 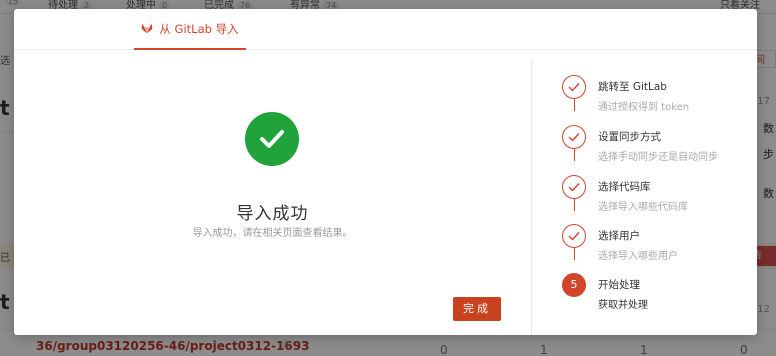 What do you see at coordinates (619, 236) in the screenshot?
I see `step-title: 选择用户` at bounding box center [619, 236].